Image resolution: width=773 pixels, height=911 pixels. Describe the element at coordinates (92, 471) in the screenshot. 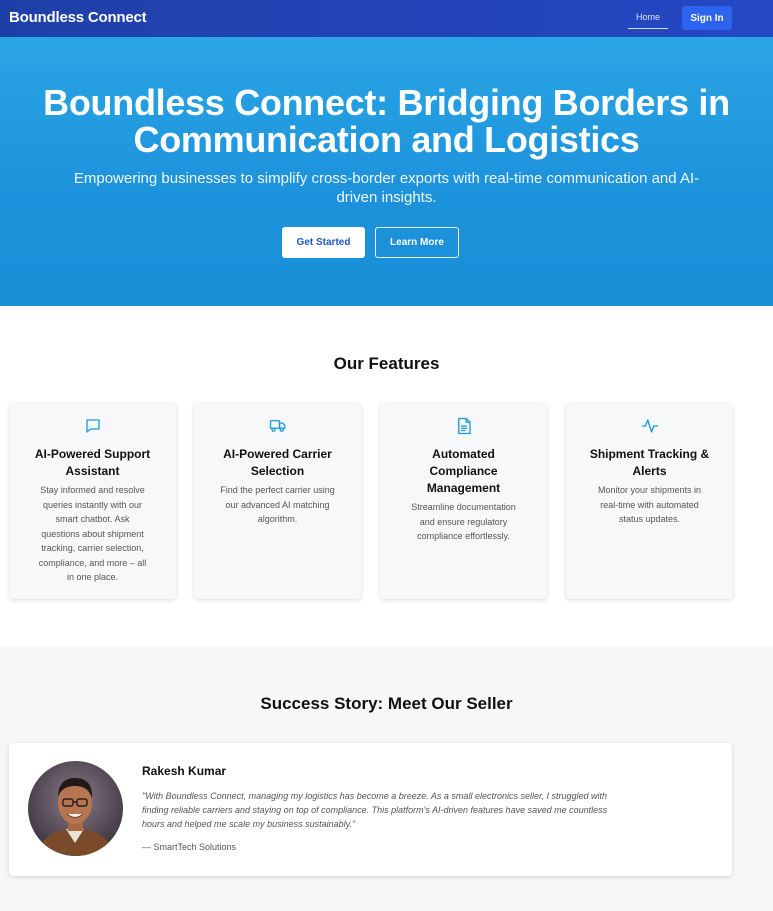

I see `feature-title-line: Assistant` at that location.